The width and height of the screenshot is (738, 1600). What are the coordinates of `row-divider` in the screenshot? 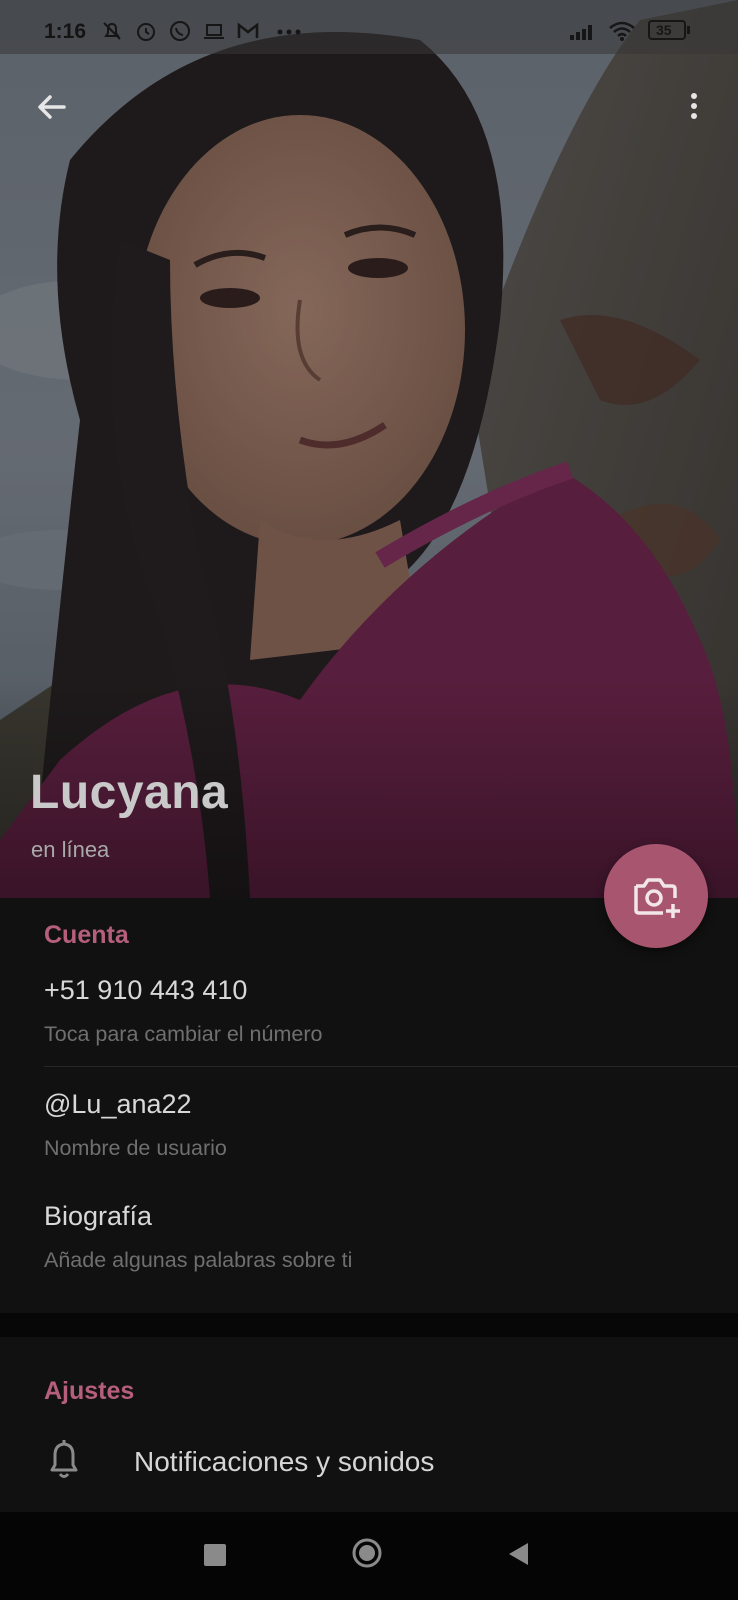 It's located at (391, 1066).